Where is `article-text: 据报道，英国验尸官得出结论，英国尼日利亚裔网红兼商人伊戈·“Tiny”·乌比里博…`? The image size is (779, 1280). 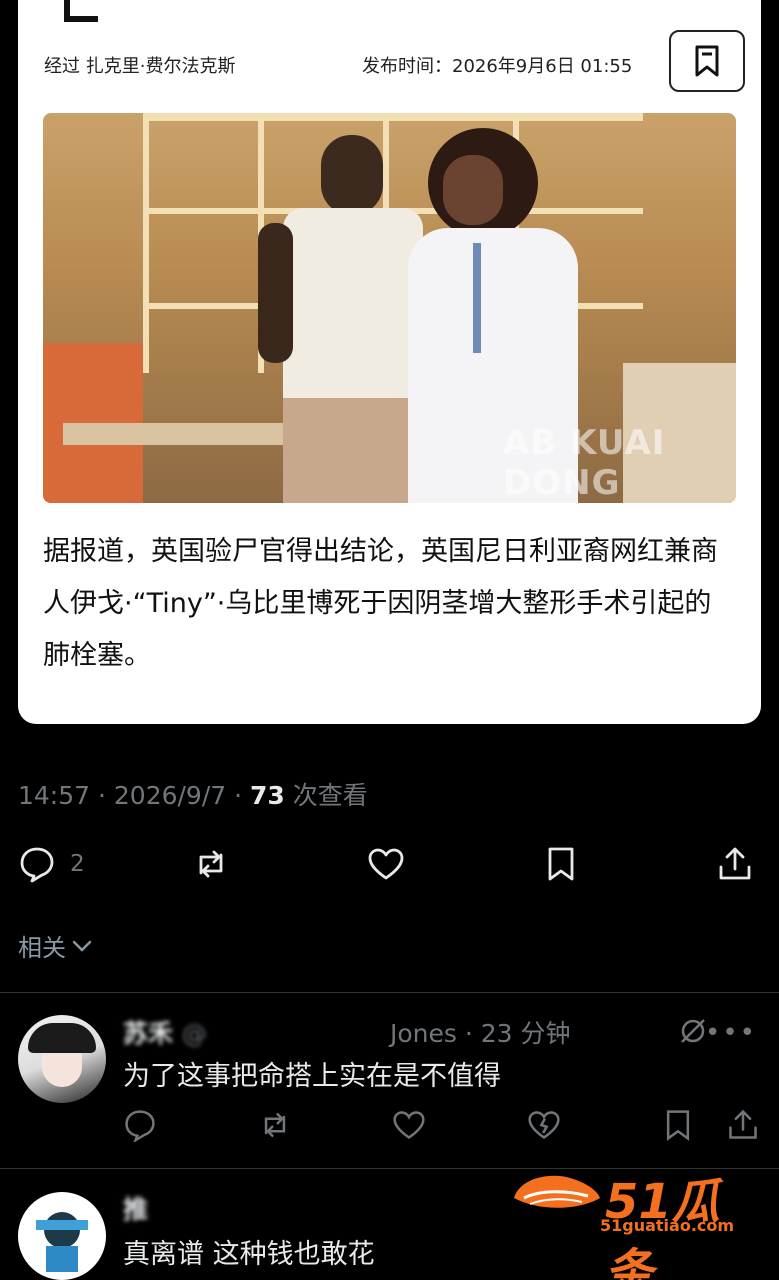 article-text: 据报道，英国验尸官得出结论，英国尼日利亚裔网红兼商人伊戈·“Tiny”·乌比里博… is located at coordinates (380, 603).